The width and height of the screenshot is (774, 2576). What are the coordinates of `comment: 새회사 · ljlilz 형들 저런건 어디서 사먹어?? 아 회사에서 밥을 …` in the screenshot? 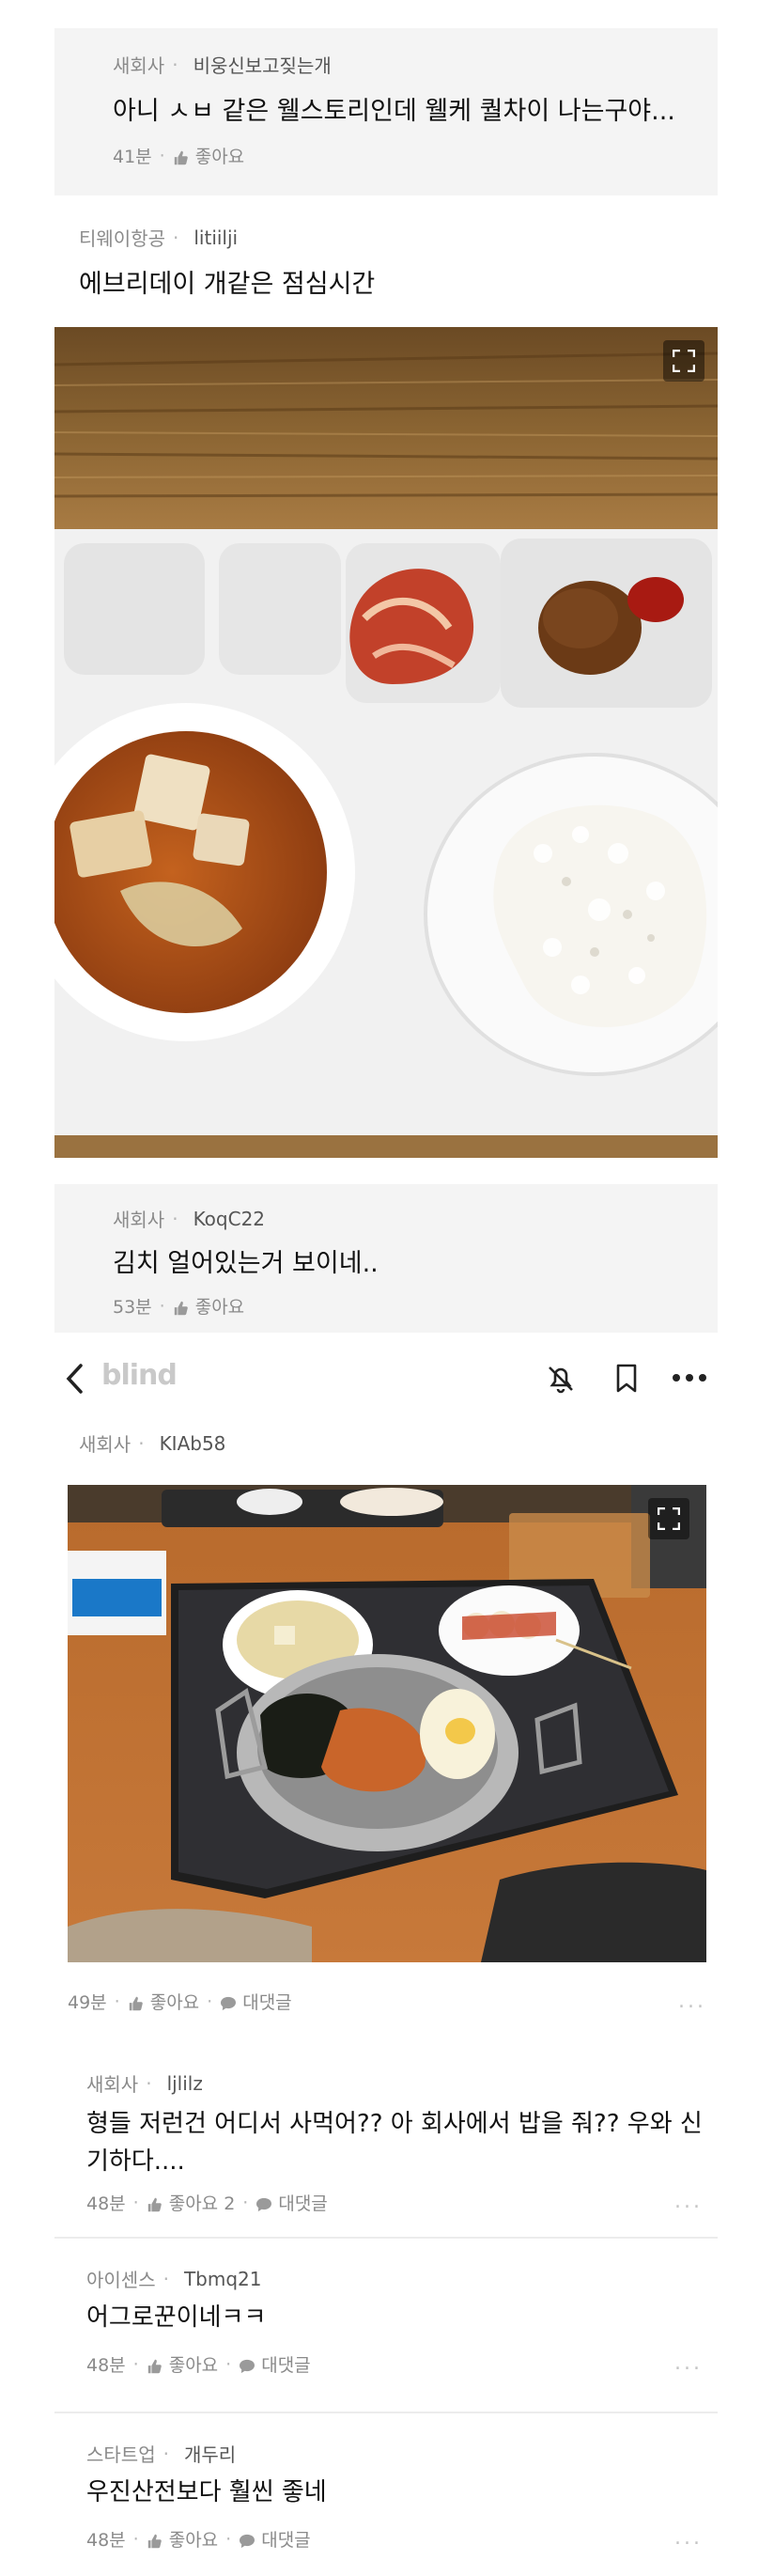 It's located at (386, 2138).